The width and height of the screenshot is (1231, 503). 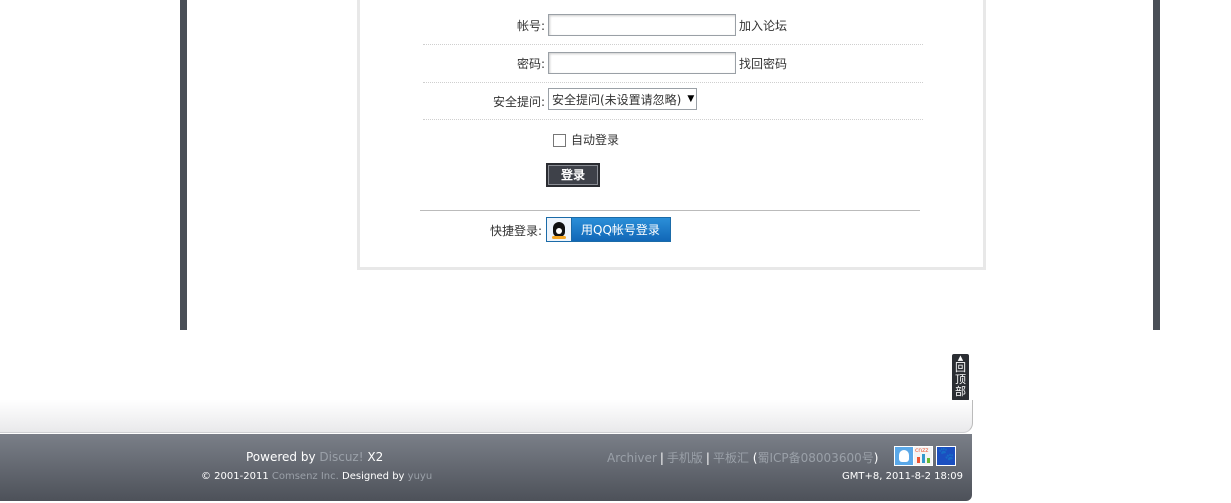 I want to click on back-to-top-label: 回顶部, so click(x=960, y=379).